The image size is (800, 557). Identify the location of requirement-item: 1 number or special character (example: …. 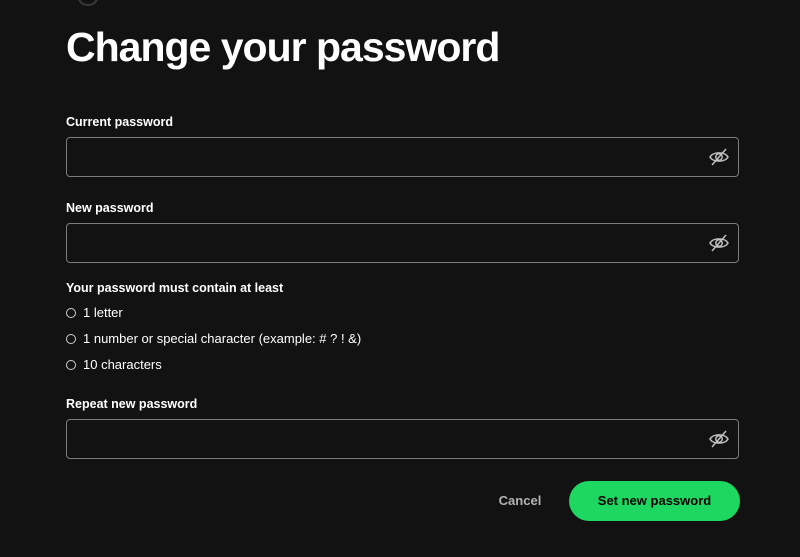
(213, 339).